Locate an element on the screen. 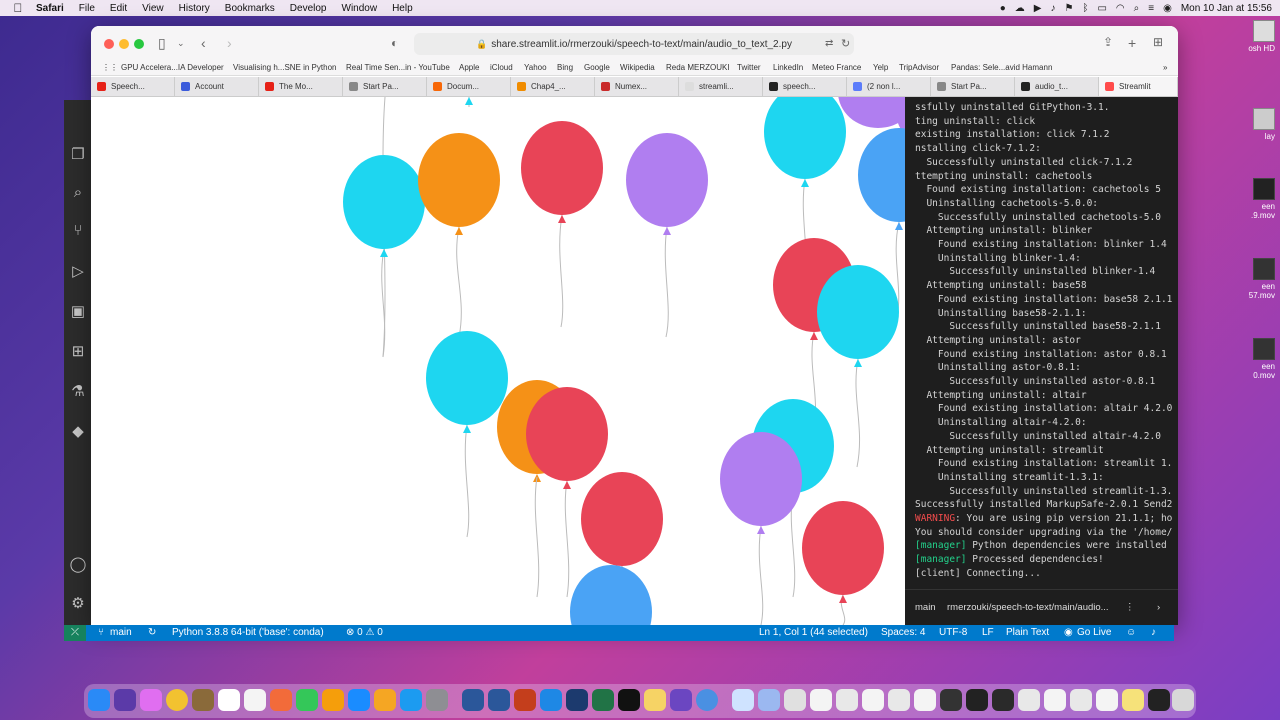 The image size is (1280, 720). desktop-item: een .9.mov is located at coordinates (1250, 199).